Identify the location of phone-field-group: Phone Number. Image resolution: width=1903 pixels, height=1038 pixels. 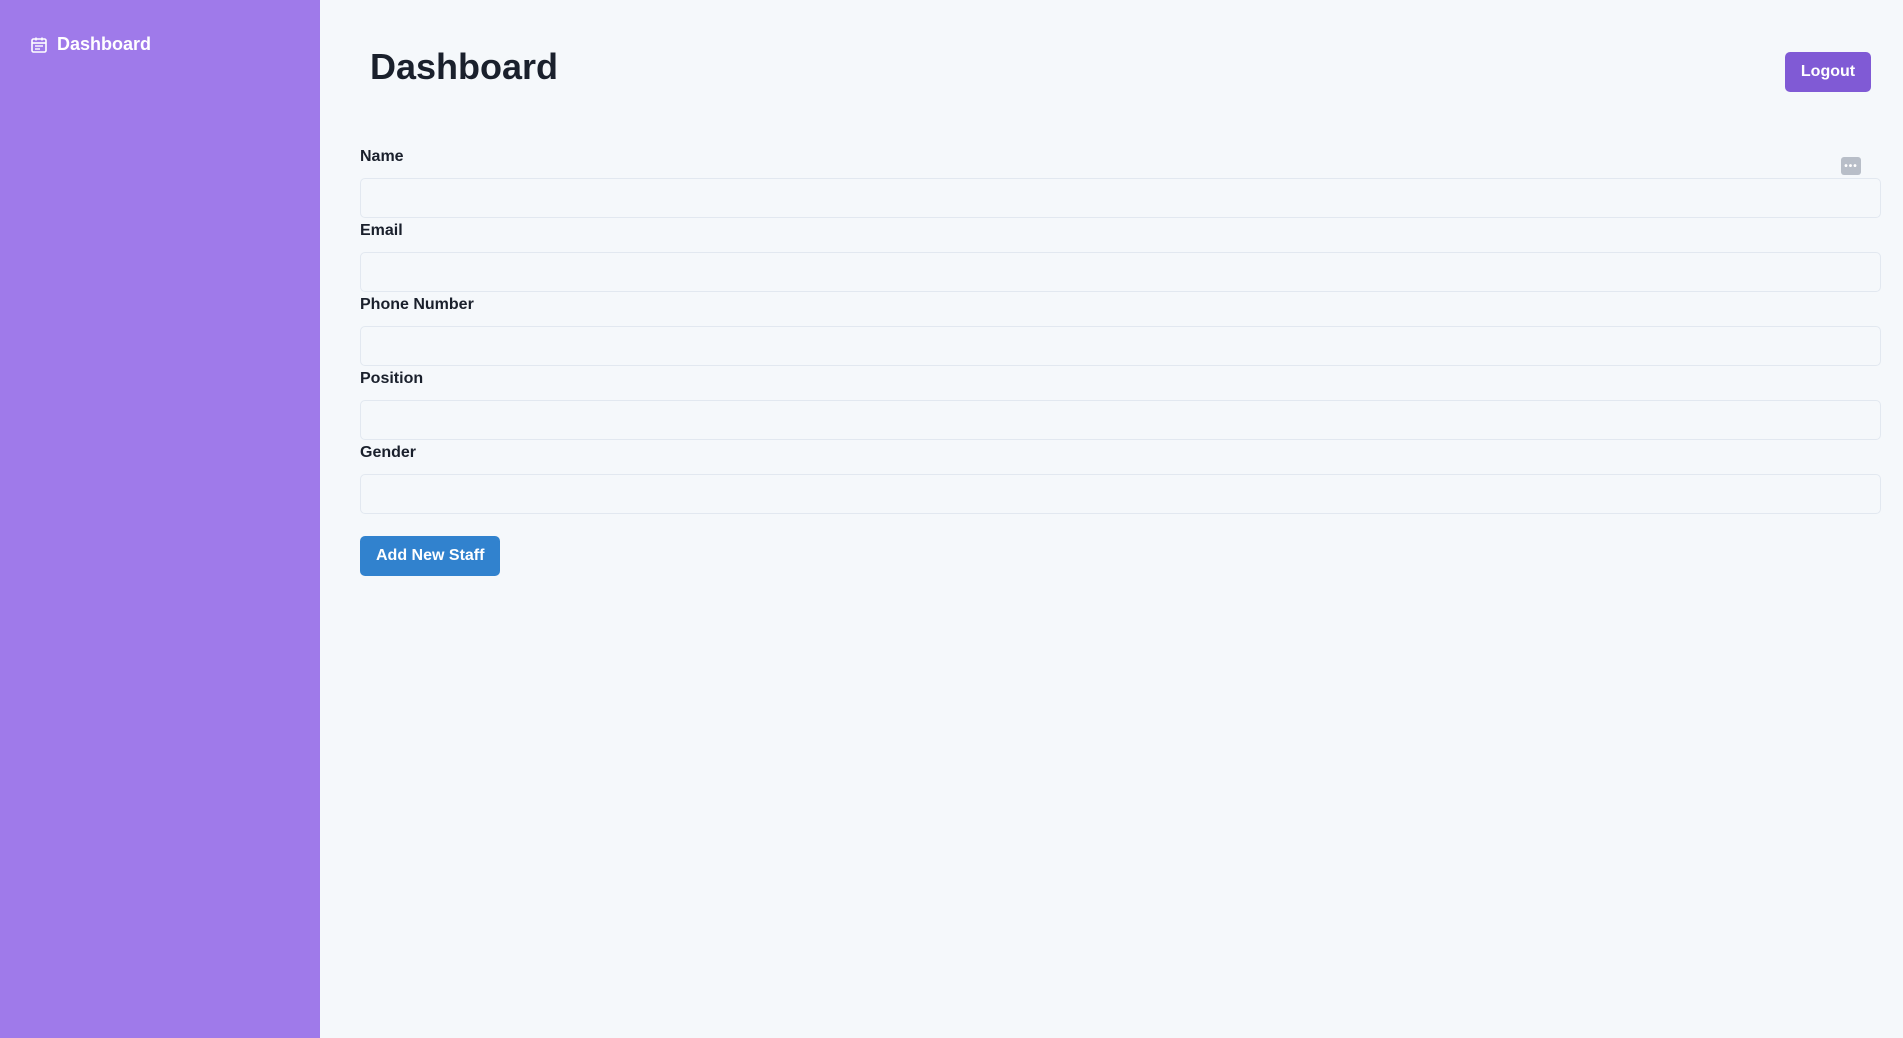
(1120, 330).